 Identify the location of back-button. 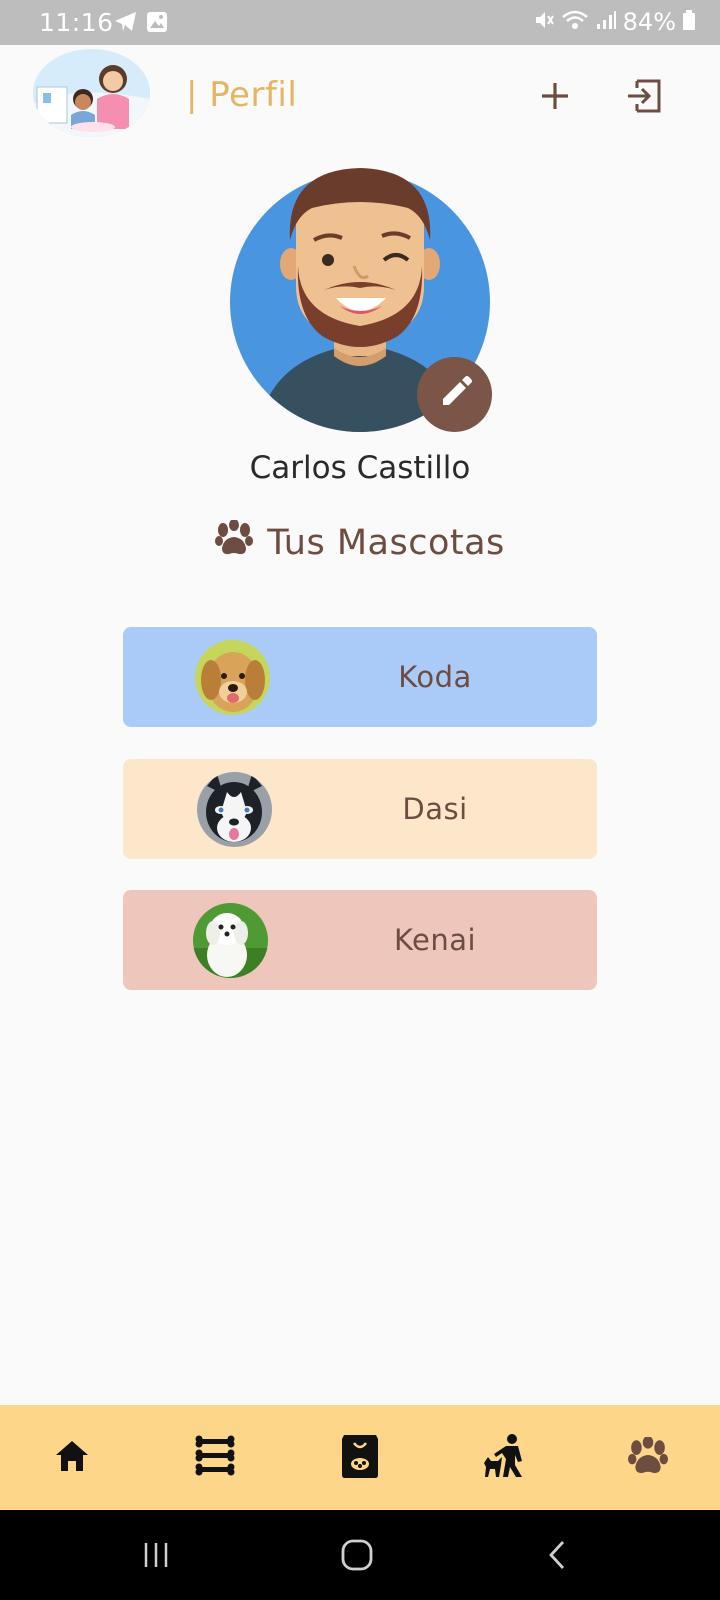
(558, 1555).